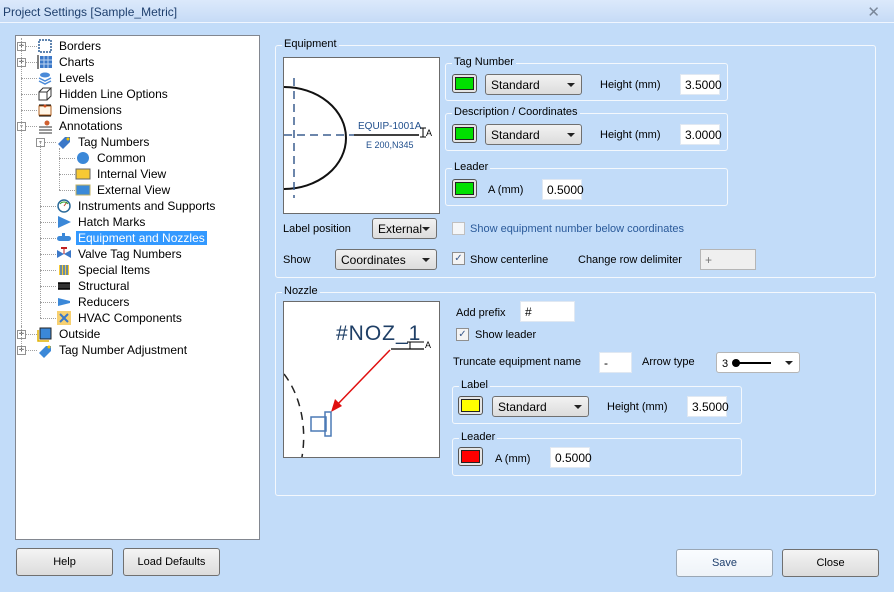  What do you see at coordinates (93, 302) in the screenshot?
I see `tree-item-reducers: Reducers` at bounding box center [93, 302].